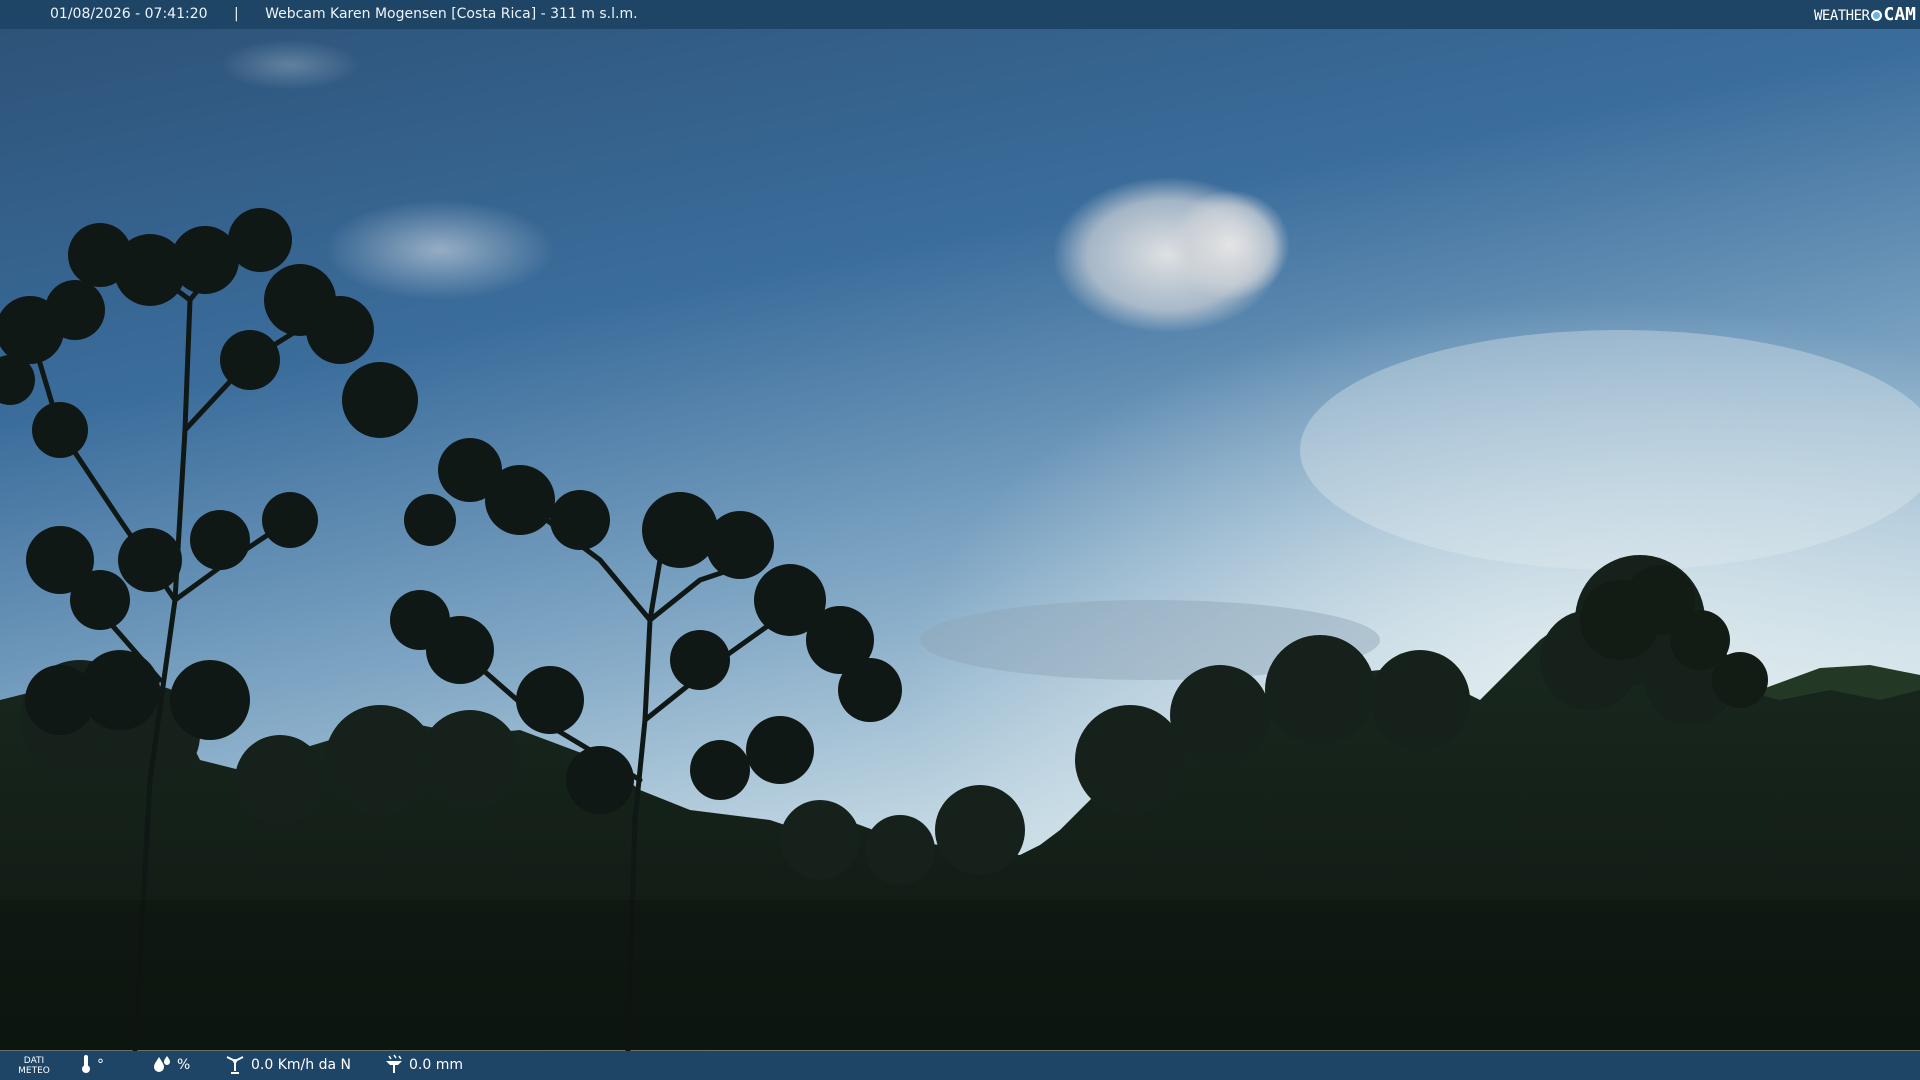 This screenshot has width=1920, height=1080. What do you see at coordinates (1899, 14) in the screenshot?
I see `brand-suffix: CAM` at bounding box center [1899, 14].